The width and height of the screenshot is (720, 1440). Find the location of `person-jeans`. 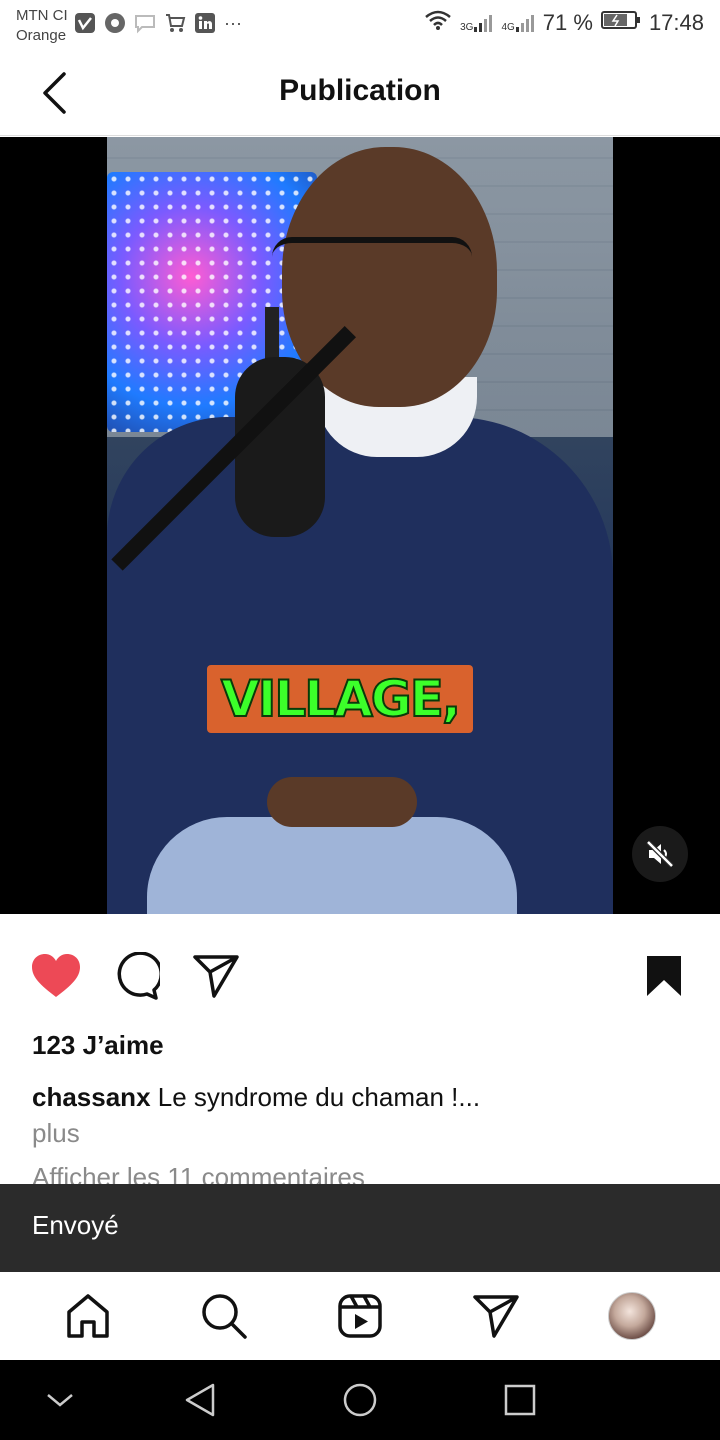

person-jeans is located at coordinates (332, 865).